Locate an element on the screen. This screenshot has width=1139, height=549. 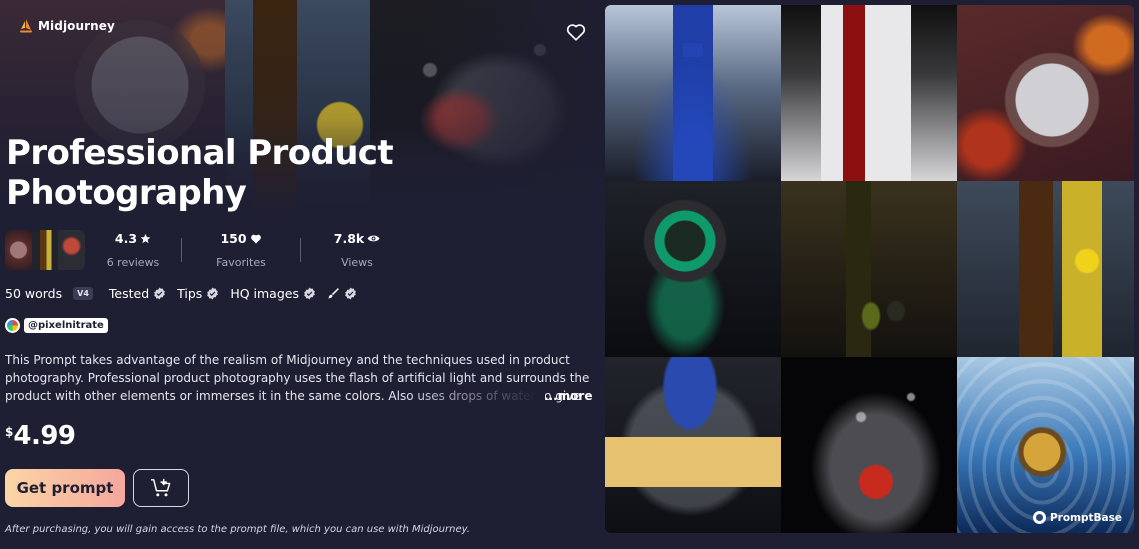
gallery-image-wine is located at coordinates (869, 93).